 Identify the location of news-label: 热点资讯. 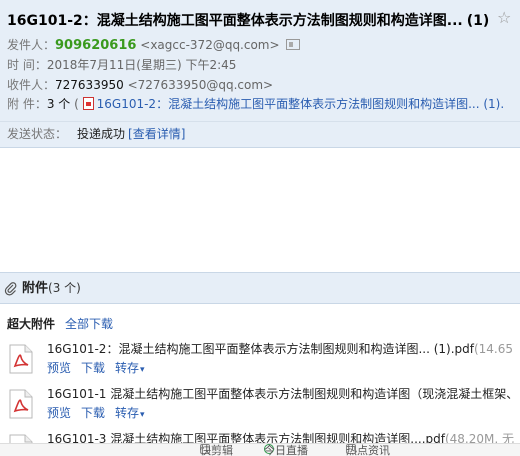
(368, 450).